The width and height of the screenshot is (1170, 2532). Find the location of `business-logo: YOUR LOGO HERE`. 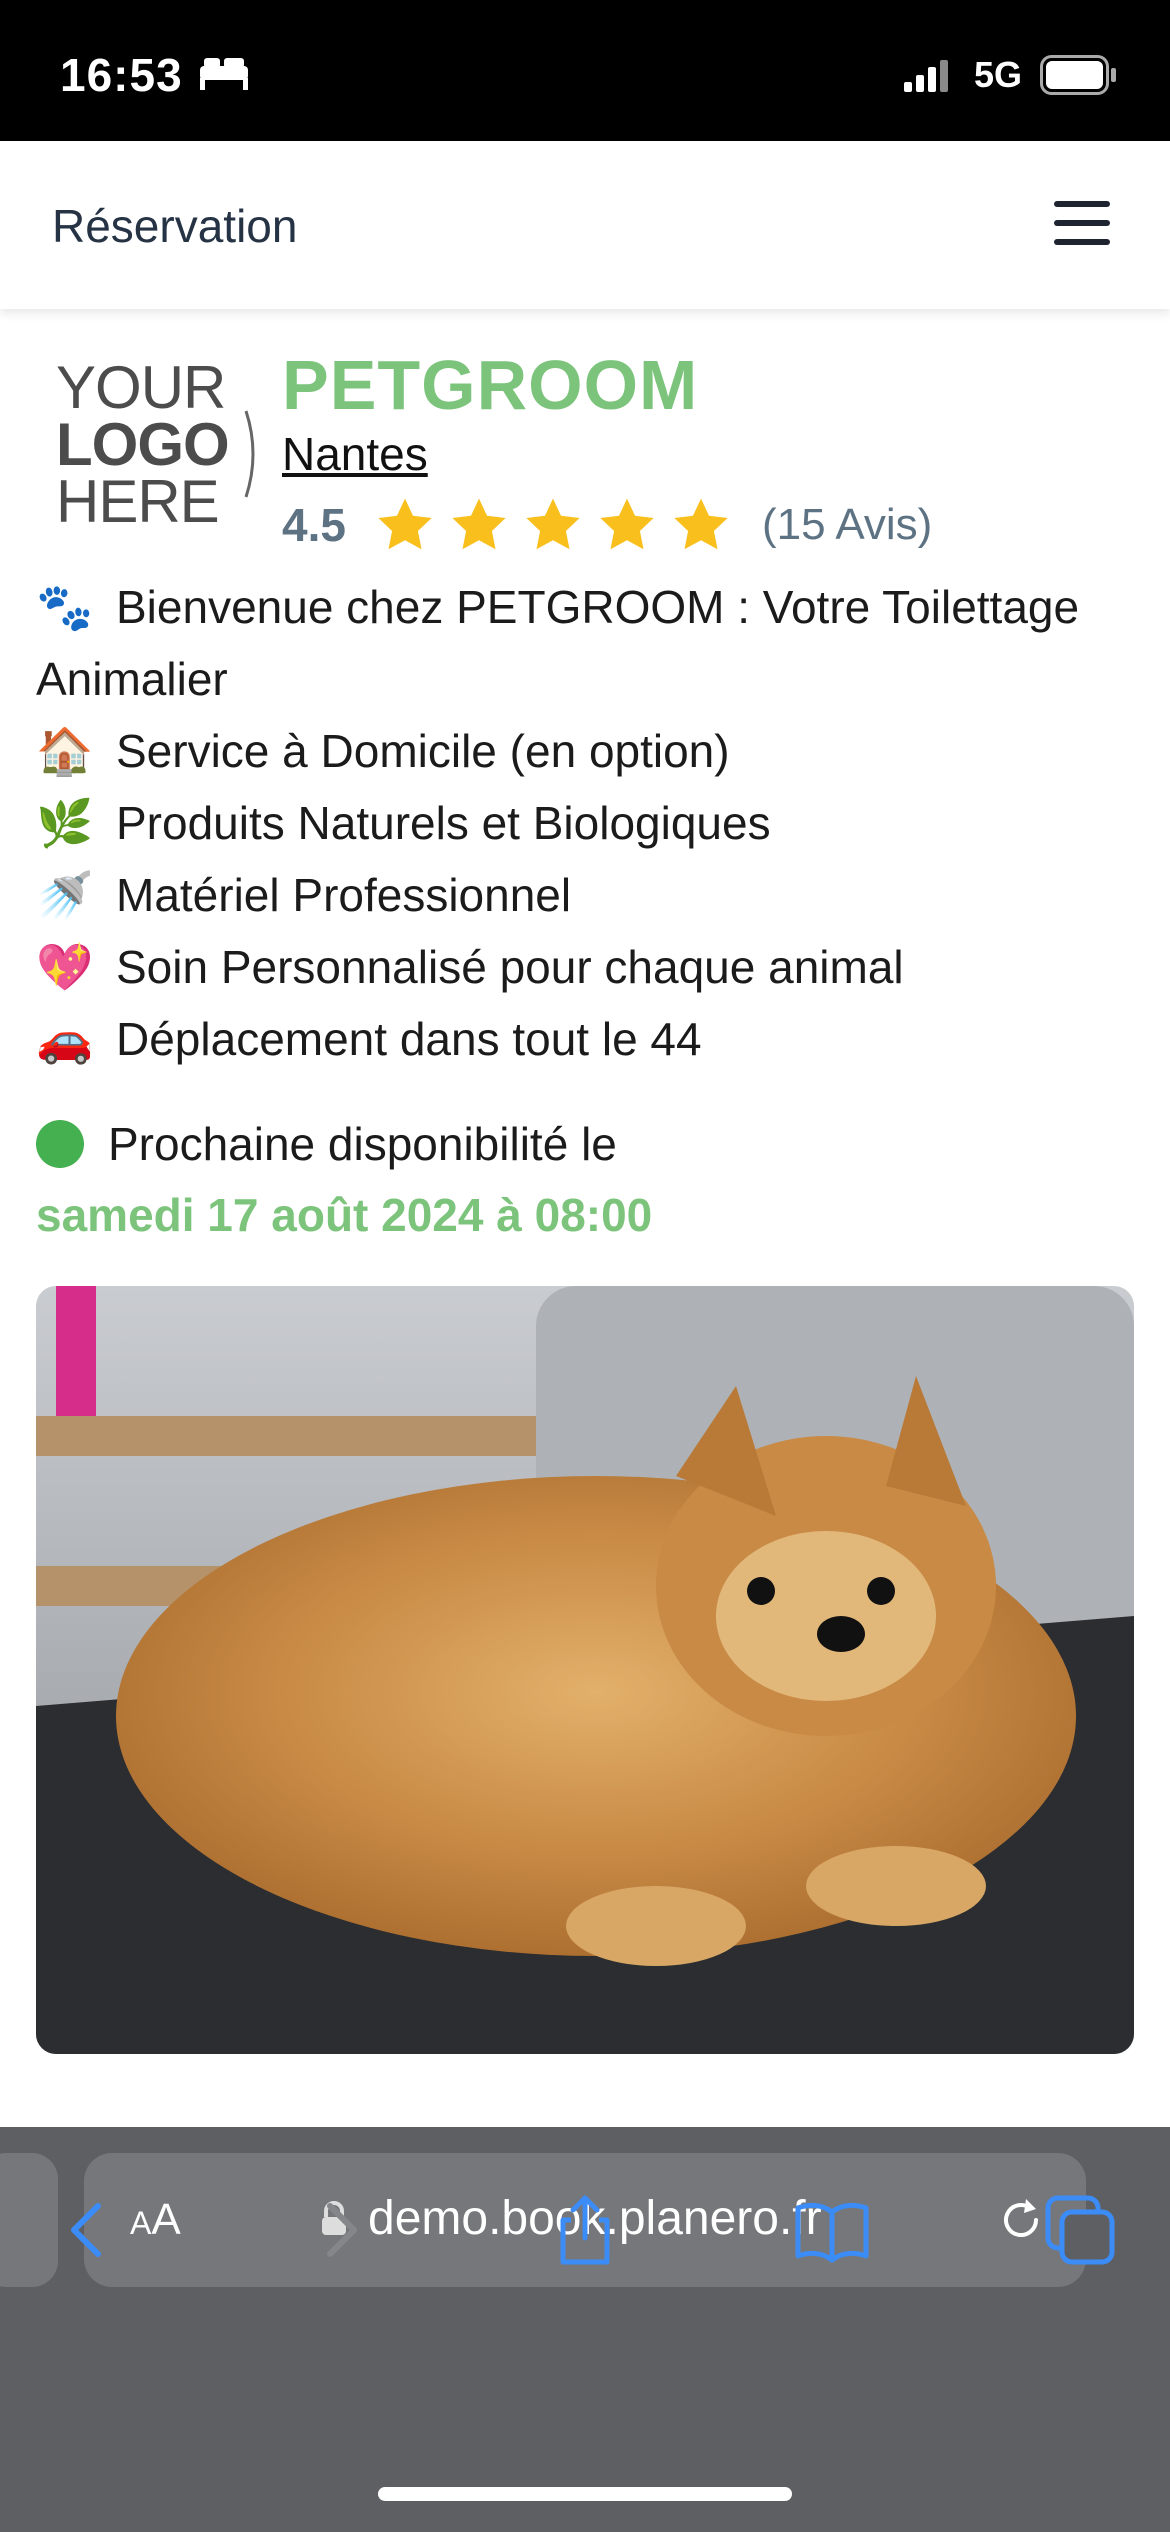

business-logo: YOUR LOGO HERE is located at coordinates (156, 451).